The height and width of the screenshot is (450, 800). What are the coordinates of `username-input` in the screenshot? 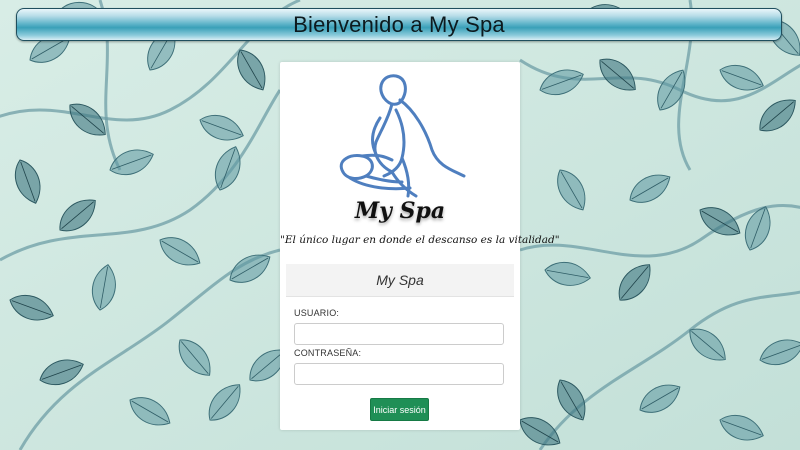 It's located at (399, 334).